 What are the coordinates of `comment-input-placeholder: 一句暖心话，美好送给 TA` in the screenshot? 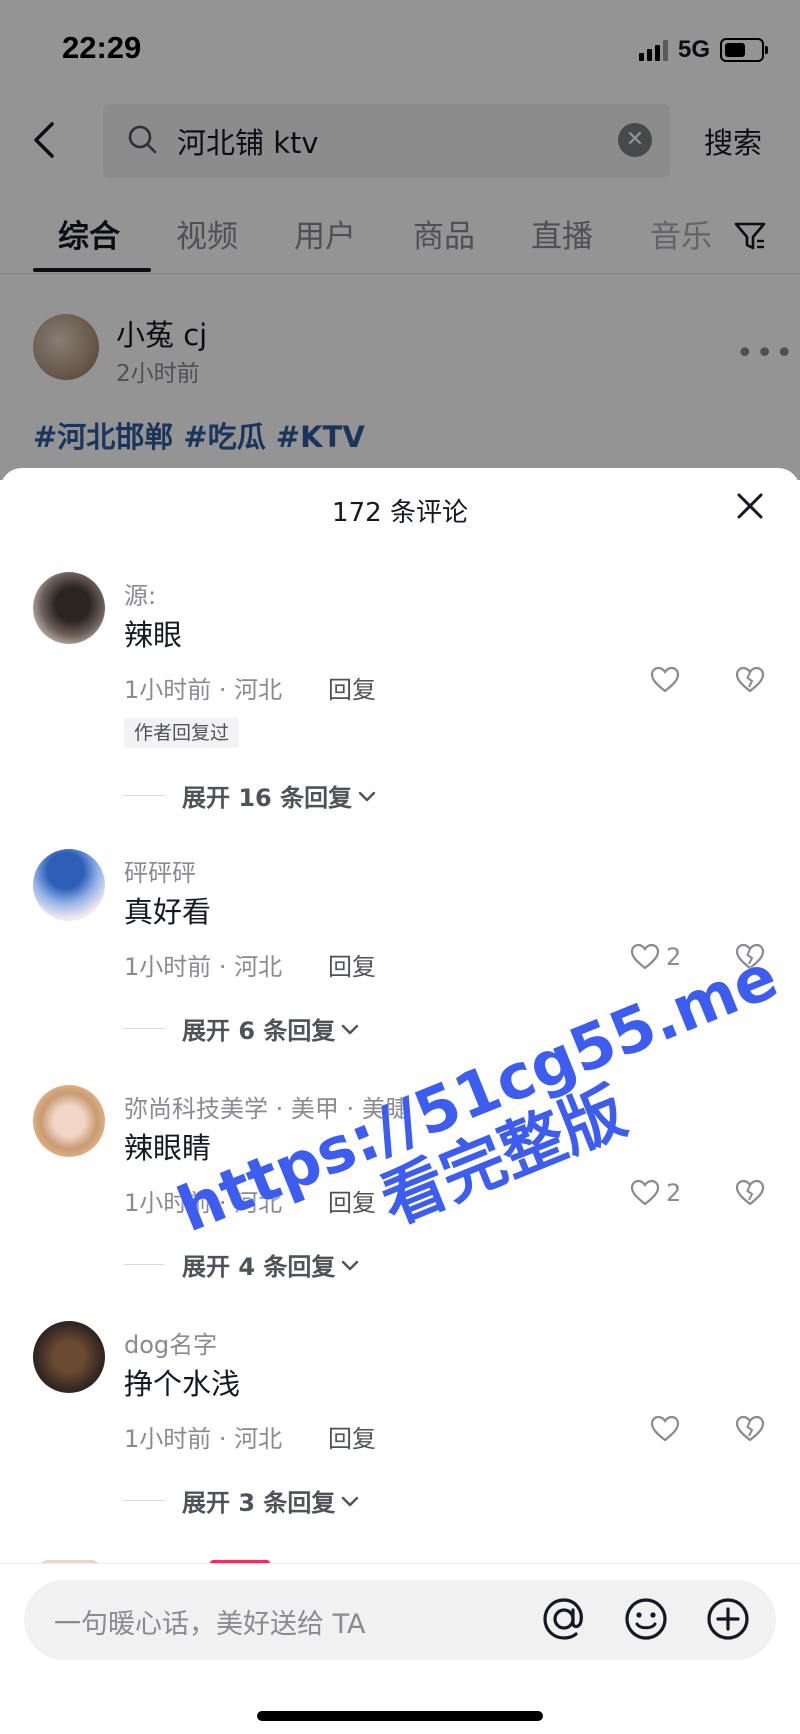 It's located at (210, 1624).